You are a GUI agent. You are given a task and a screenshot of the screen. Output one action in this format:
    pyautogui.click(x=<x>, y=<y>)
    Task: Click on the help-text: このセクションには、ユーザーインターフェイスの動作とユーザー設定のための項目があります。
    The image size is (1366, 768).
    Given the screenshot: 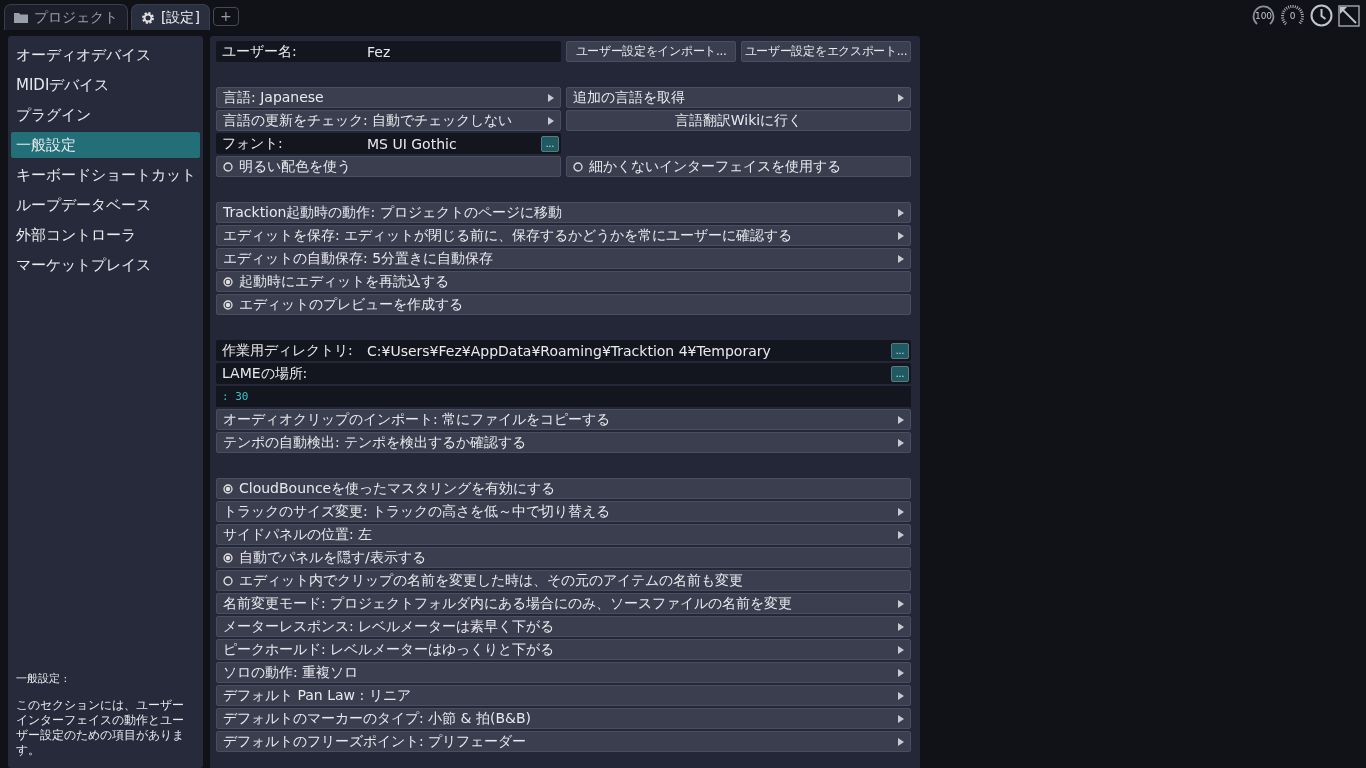 What is the action you would take?
    pyautogui.click(x=100, y=728)
    